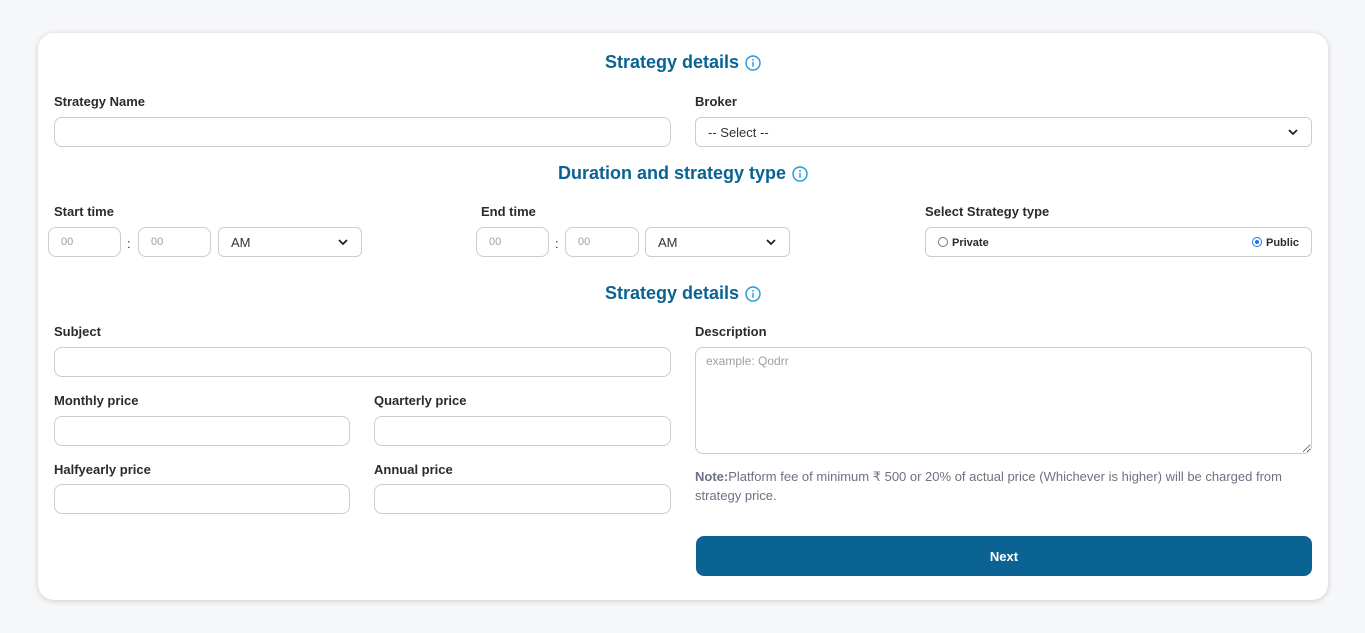  What do you see at coordinates (522, 431) in the screenshot?
I see `quarterly-price-input` at bounding box center [522, 431].